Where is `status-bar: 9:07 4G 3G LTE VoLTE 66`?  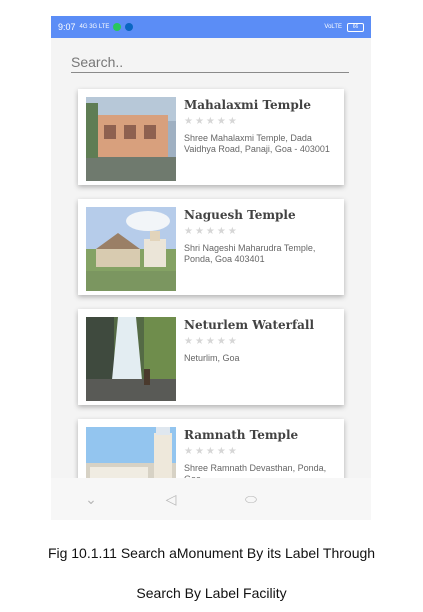 status-bar: 9:07 4G 3G LTE VoLTE 66 is located at coordinates (211, 27).